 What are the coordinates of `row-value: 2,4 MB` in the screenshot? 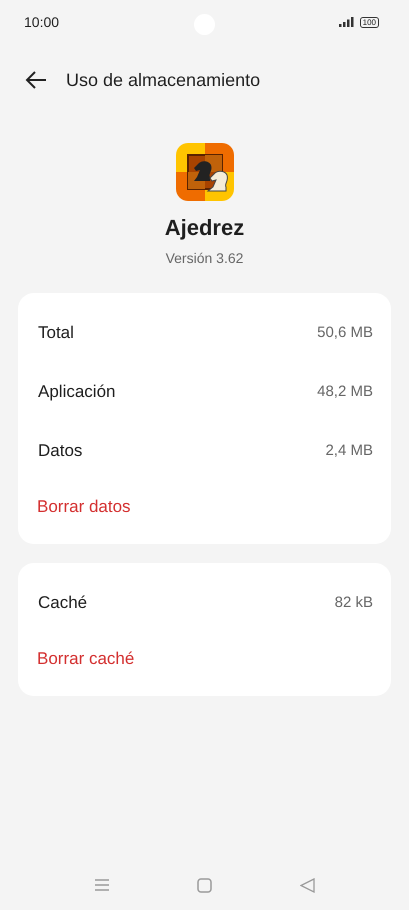 It's located at (349, 450).